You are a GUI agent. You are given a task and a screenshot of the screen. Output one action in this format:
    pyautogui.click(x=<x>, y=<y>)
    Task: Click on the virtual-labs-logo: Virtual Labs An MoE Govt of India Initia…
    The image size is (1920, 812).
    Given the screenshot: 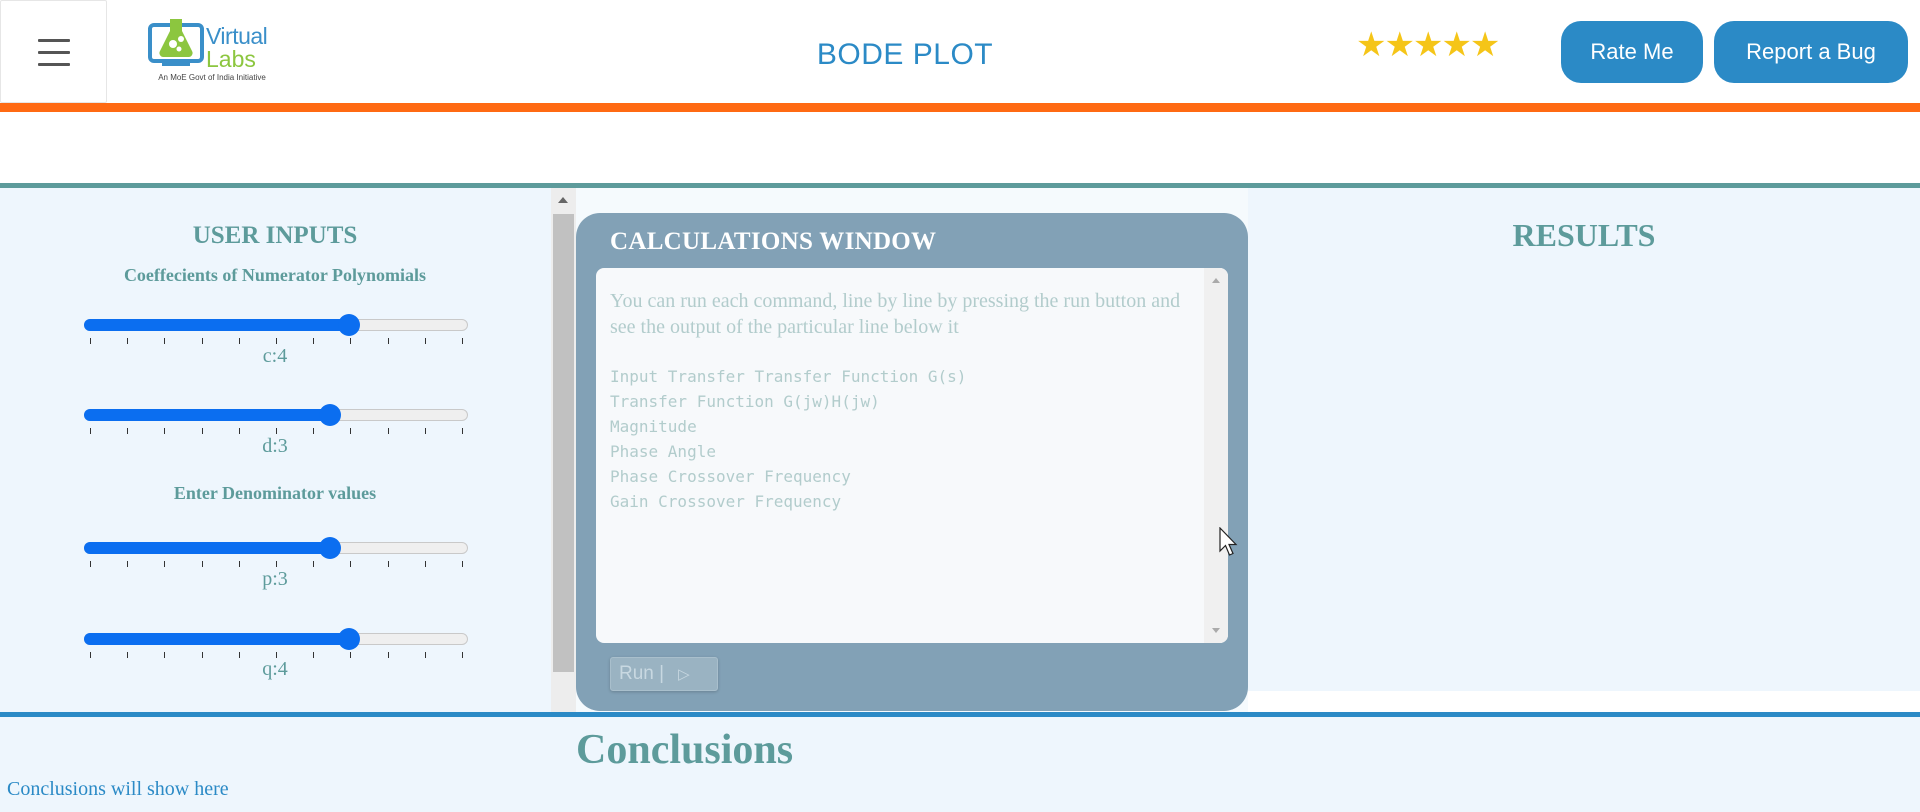 What is the action you would take?
    pyautogui.click(x=208, y=51)
    